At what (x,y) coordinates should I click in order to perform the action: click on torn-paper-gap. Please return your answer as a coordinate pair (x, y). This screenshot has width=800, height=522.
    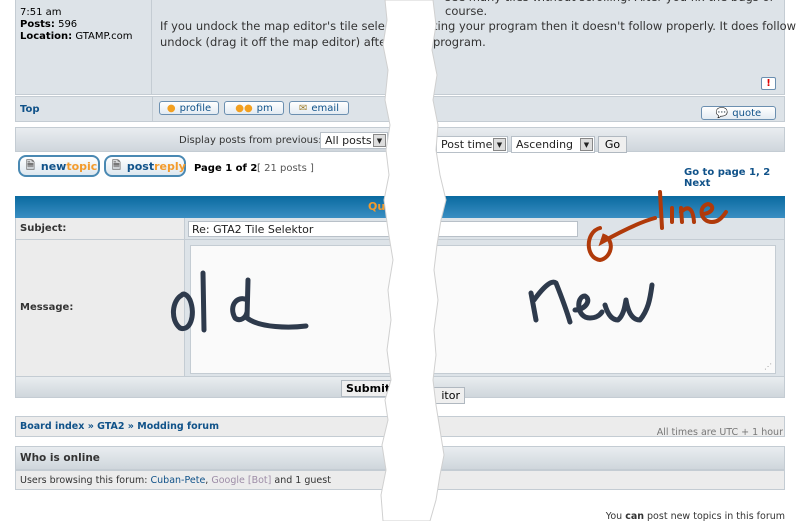
    Looking at the image, I should click on (413, 260).